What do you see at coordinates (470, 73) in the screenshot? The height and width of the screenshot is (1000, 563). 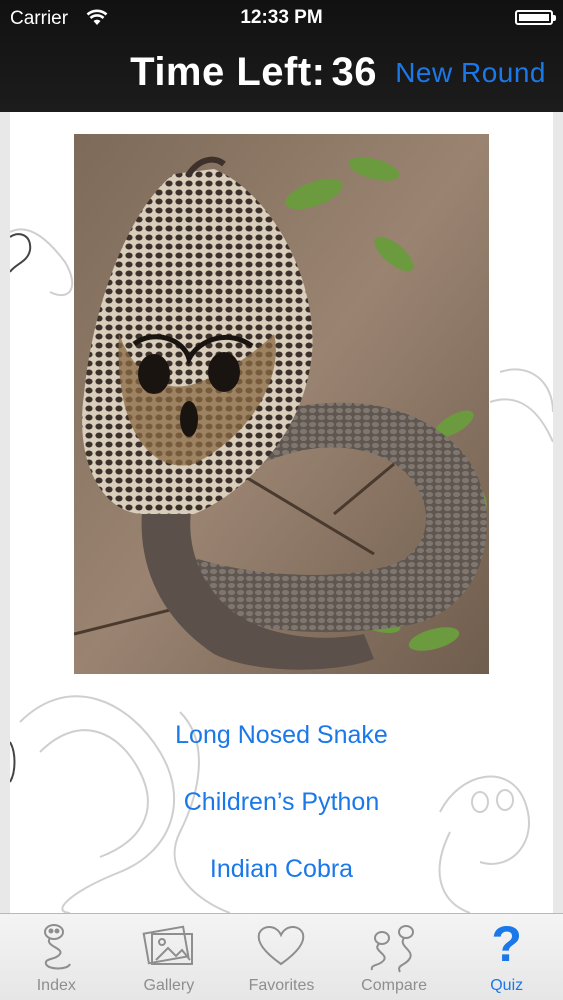 I see `new-round-button: New Round` at bounding box center [470, 73].